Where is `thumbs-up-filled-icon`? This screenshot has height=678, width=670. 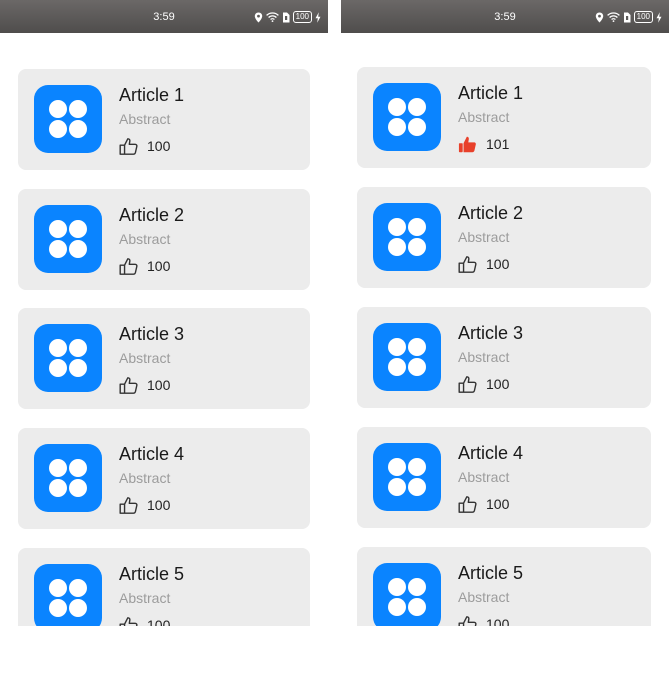 thumbs-up-filled-icon is located at coordinates (467, 144).